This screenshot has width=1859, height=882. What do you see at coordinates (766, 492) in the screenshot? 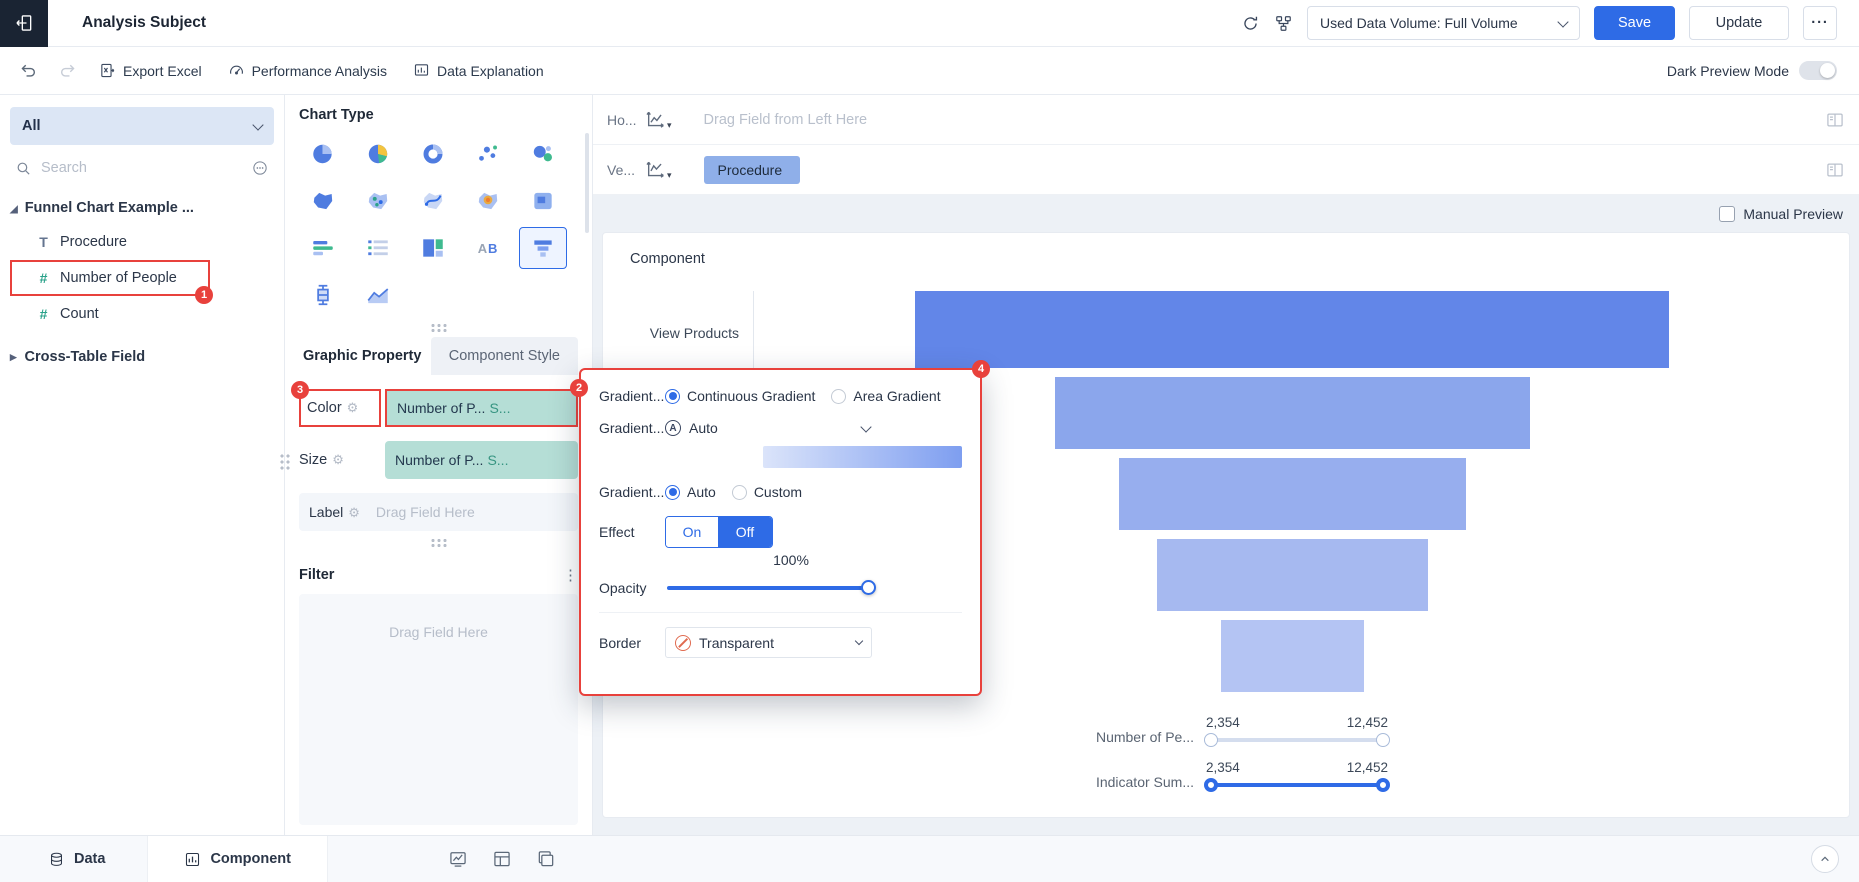
I see `radio-custom: Custom` at bounding box center [766, 492].